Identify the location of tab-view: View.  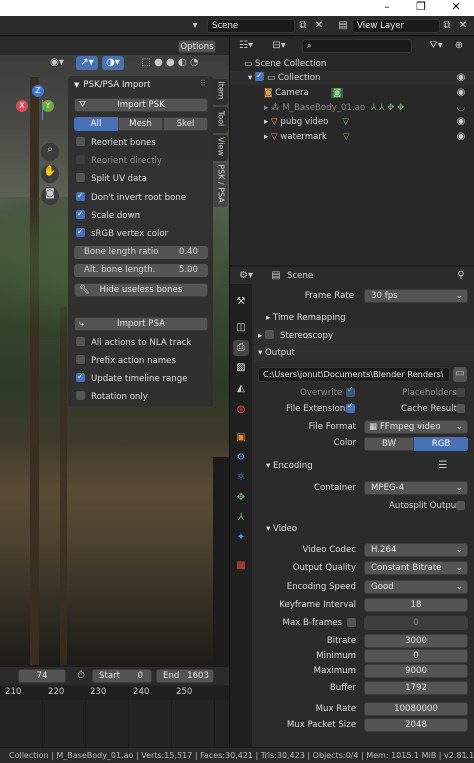
(220, 148).